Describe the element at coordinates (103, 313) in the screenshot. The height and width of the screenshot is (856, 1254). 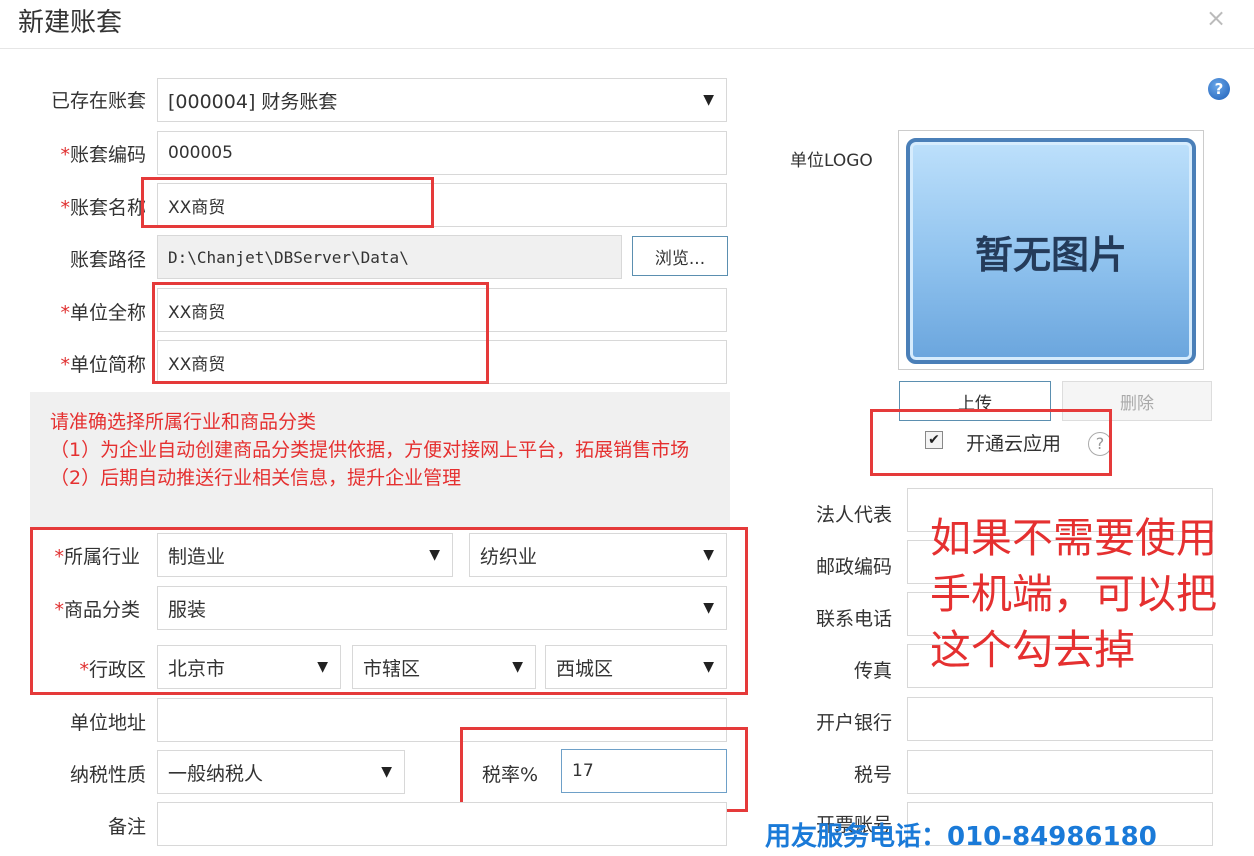
I see `fullname-label: *单位全称` at that location.